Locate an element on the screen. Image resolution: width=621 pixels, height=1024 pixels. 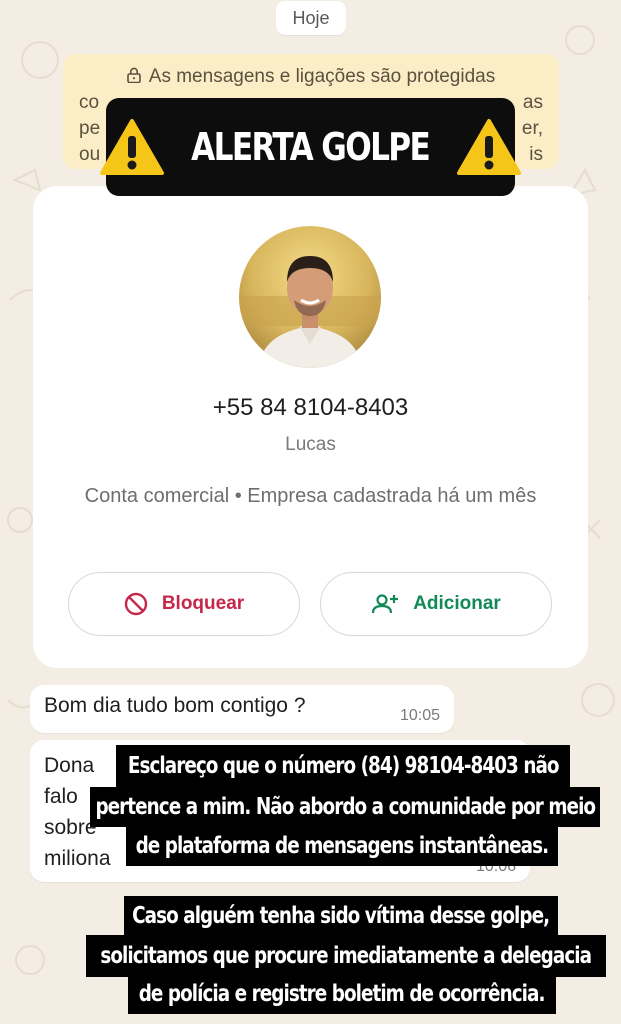
block-button: Bloquear is located at coordinates (184, 604).